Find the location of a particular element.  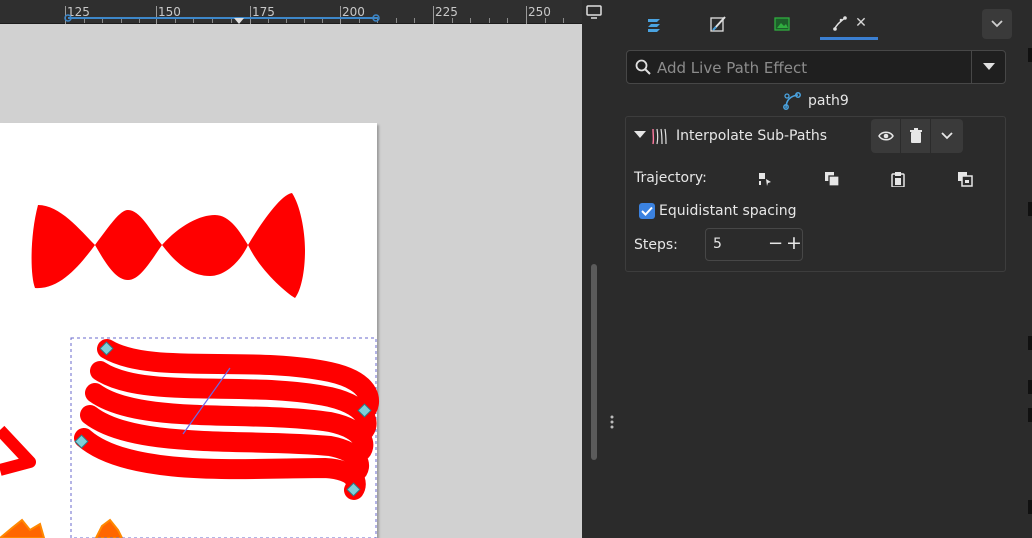

tab-export is located at coordinates (782, 24).